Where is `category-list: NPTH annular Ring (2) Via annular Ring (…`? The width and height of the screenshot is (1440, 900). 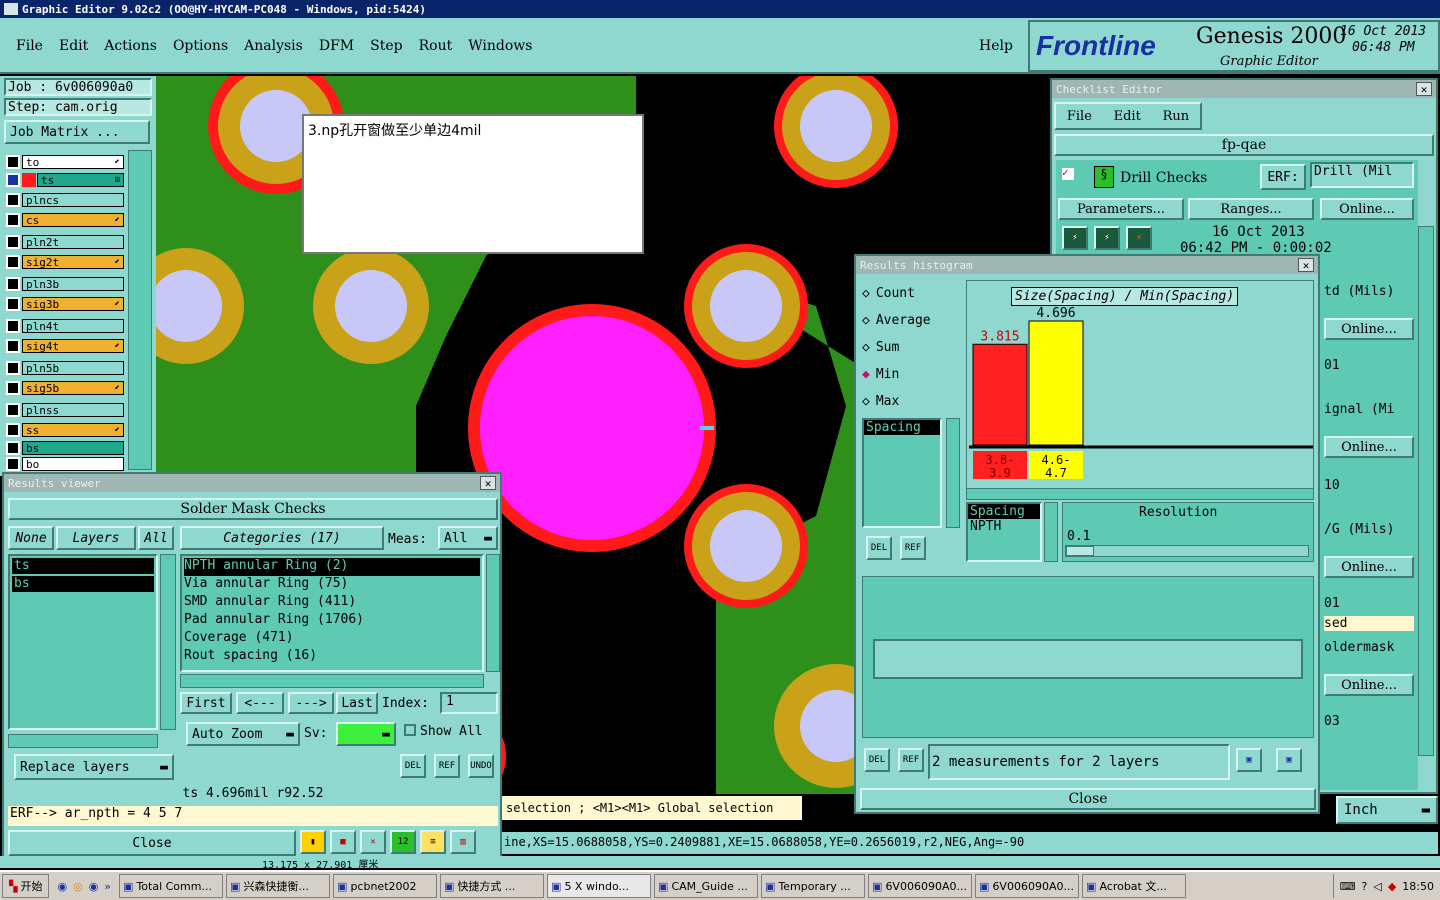 category-list: NPTH annular Ring (2) Via annular Ring (… is located at coordinates (332, 613).